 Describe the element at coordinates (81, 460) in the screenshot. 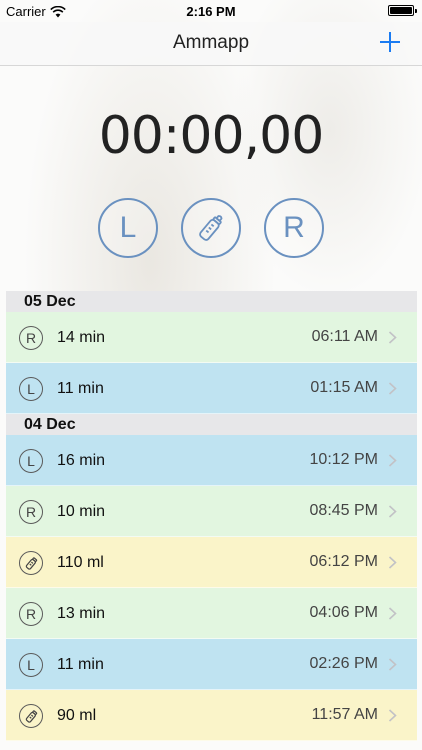

I see `entry-amount: 16 min` at that location.